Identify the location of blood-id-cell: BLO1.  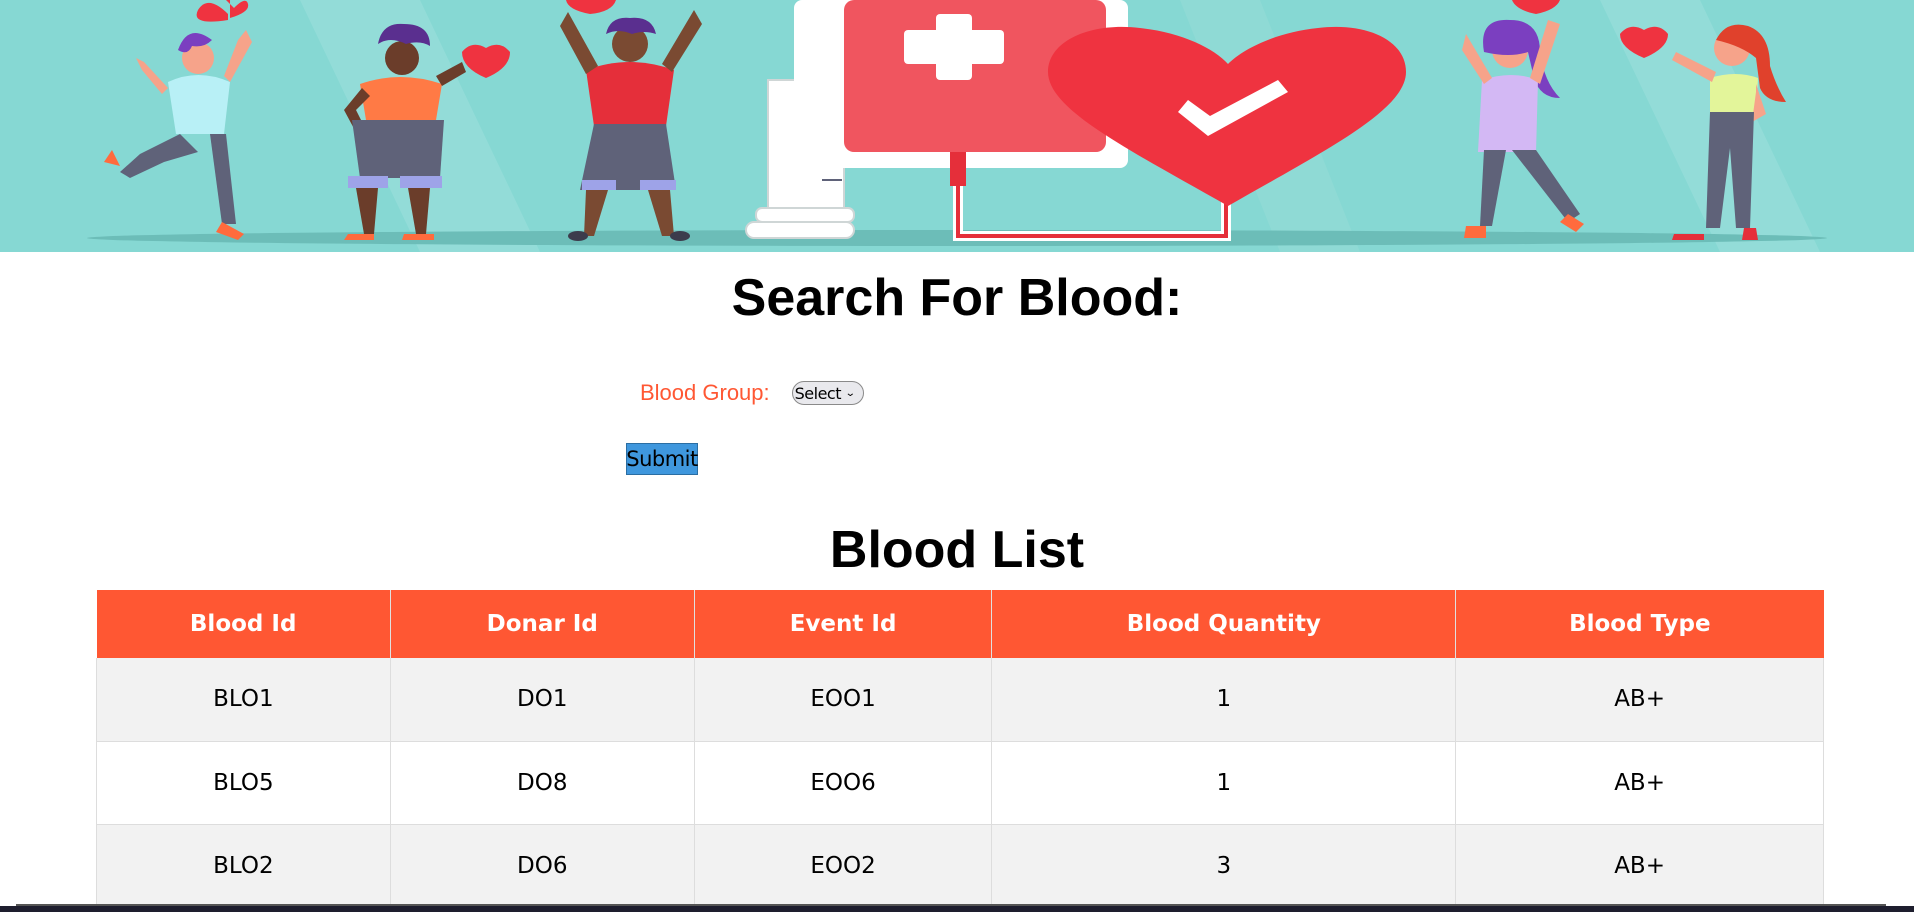
(243, 700).